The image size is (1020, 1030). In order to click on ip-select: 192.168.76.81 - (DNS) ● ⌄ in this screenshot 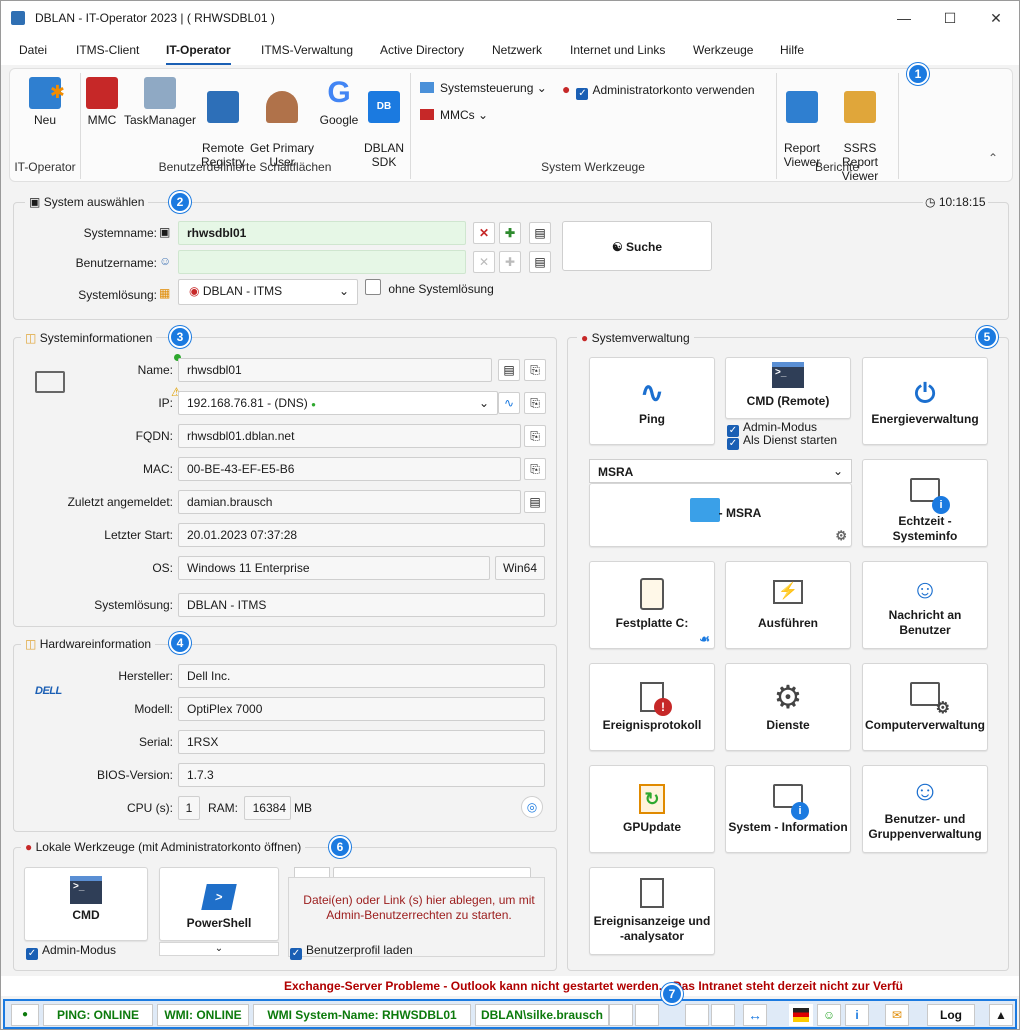, I will do `click(338, 403)`.